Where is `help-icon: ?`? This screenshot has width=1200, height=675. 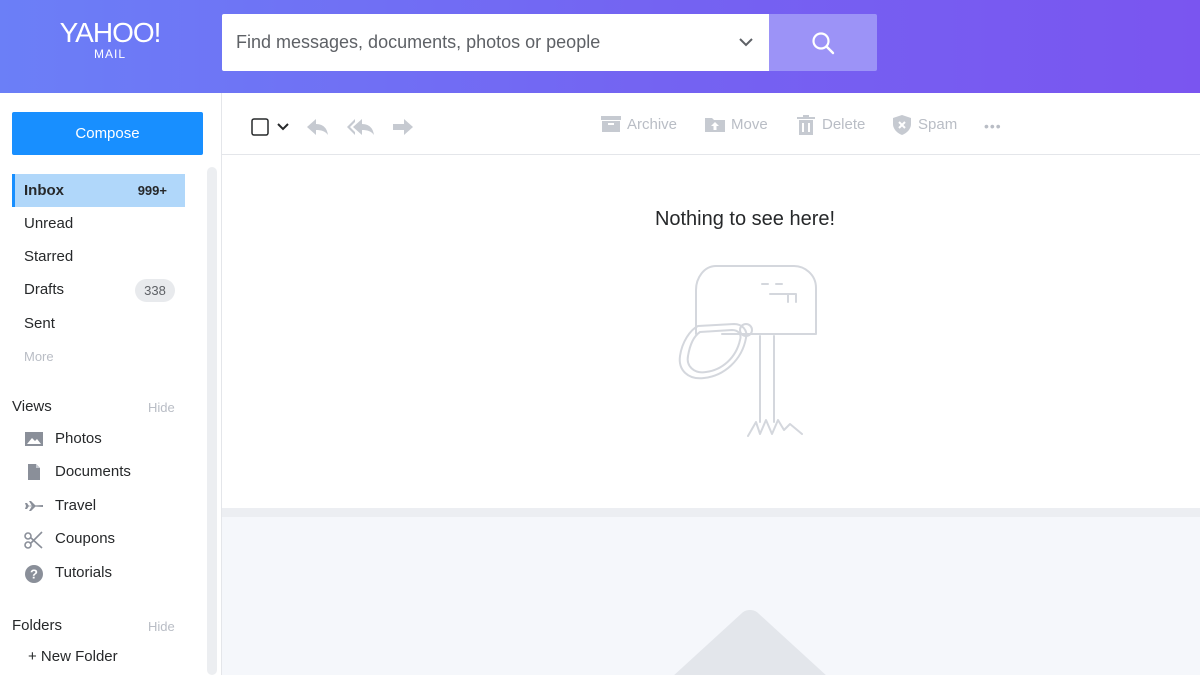 help-icon: ? is located at coordinates (34, 574).